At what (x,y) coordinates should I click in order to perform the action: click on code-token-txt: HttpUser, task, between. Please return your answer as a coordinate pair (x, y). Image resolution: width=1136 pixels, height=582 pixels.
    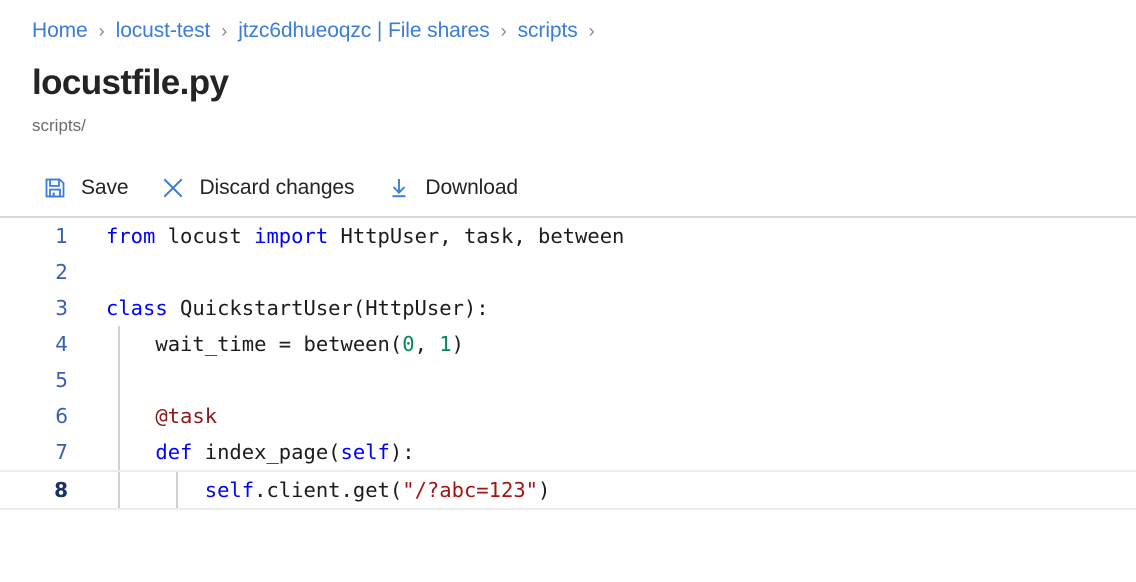
    Looking at the image, I should click on (476, 236).